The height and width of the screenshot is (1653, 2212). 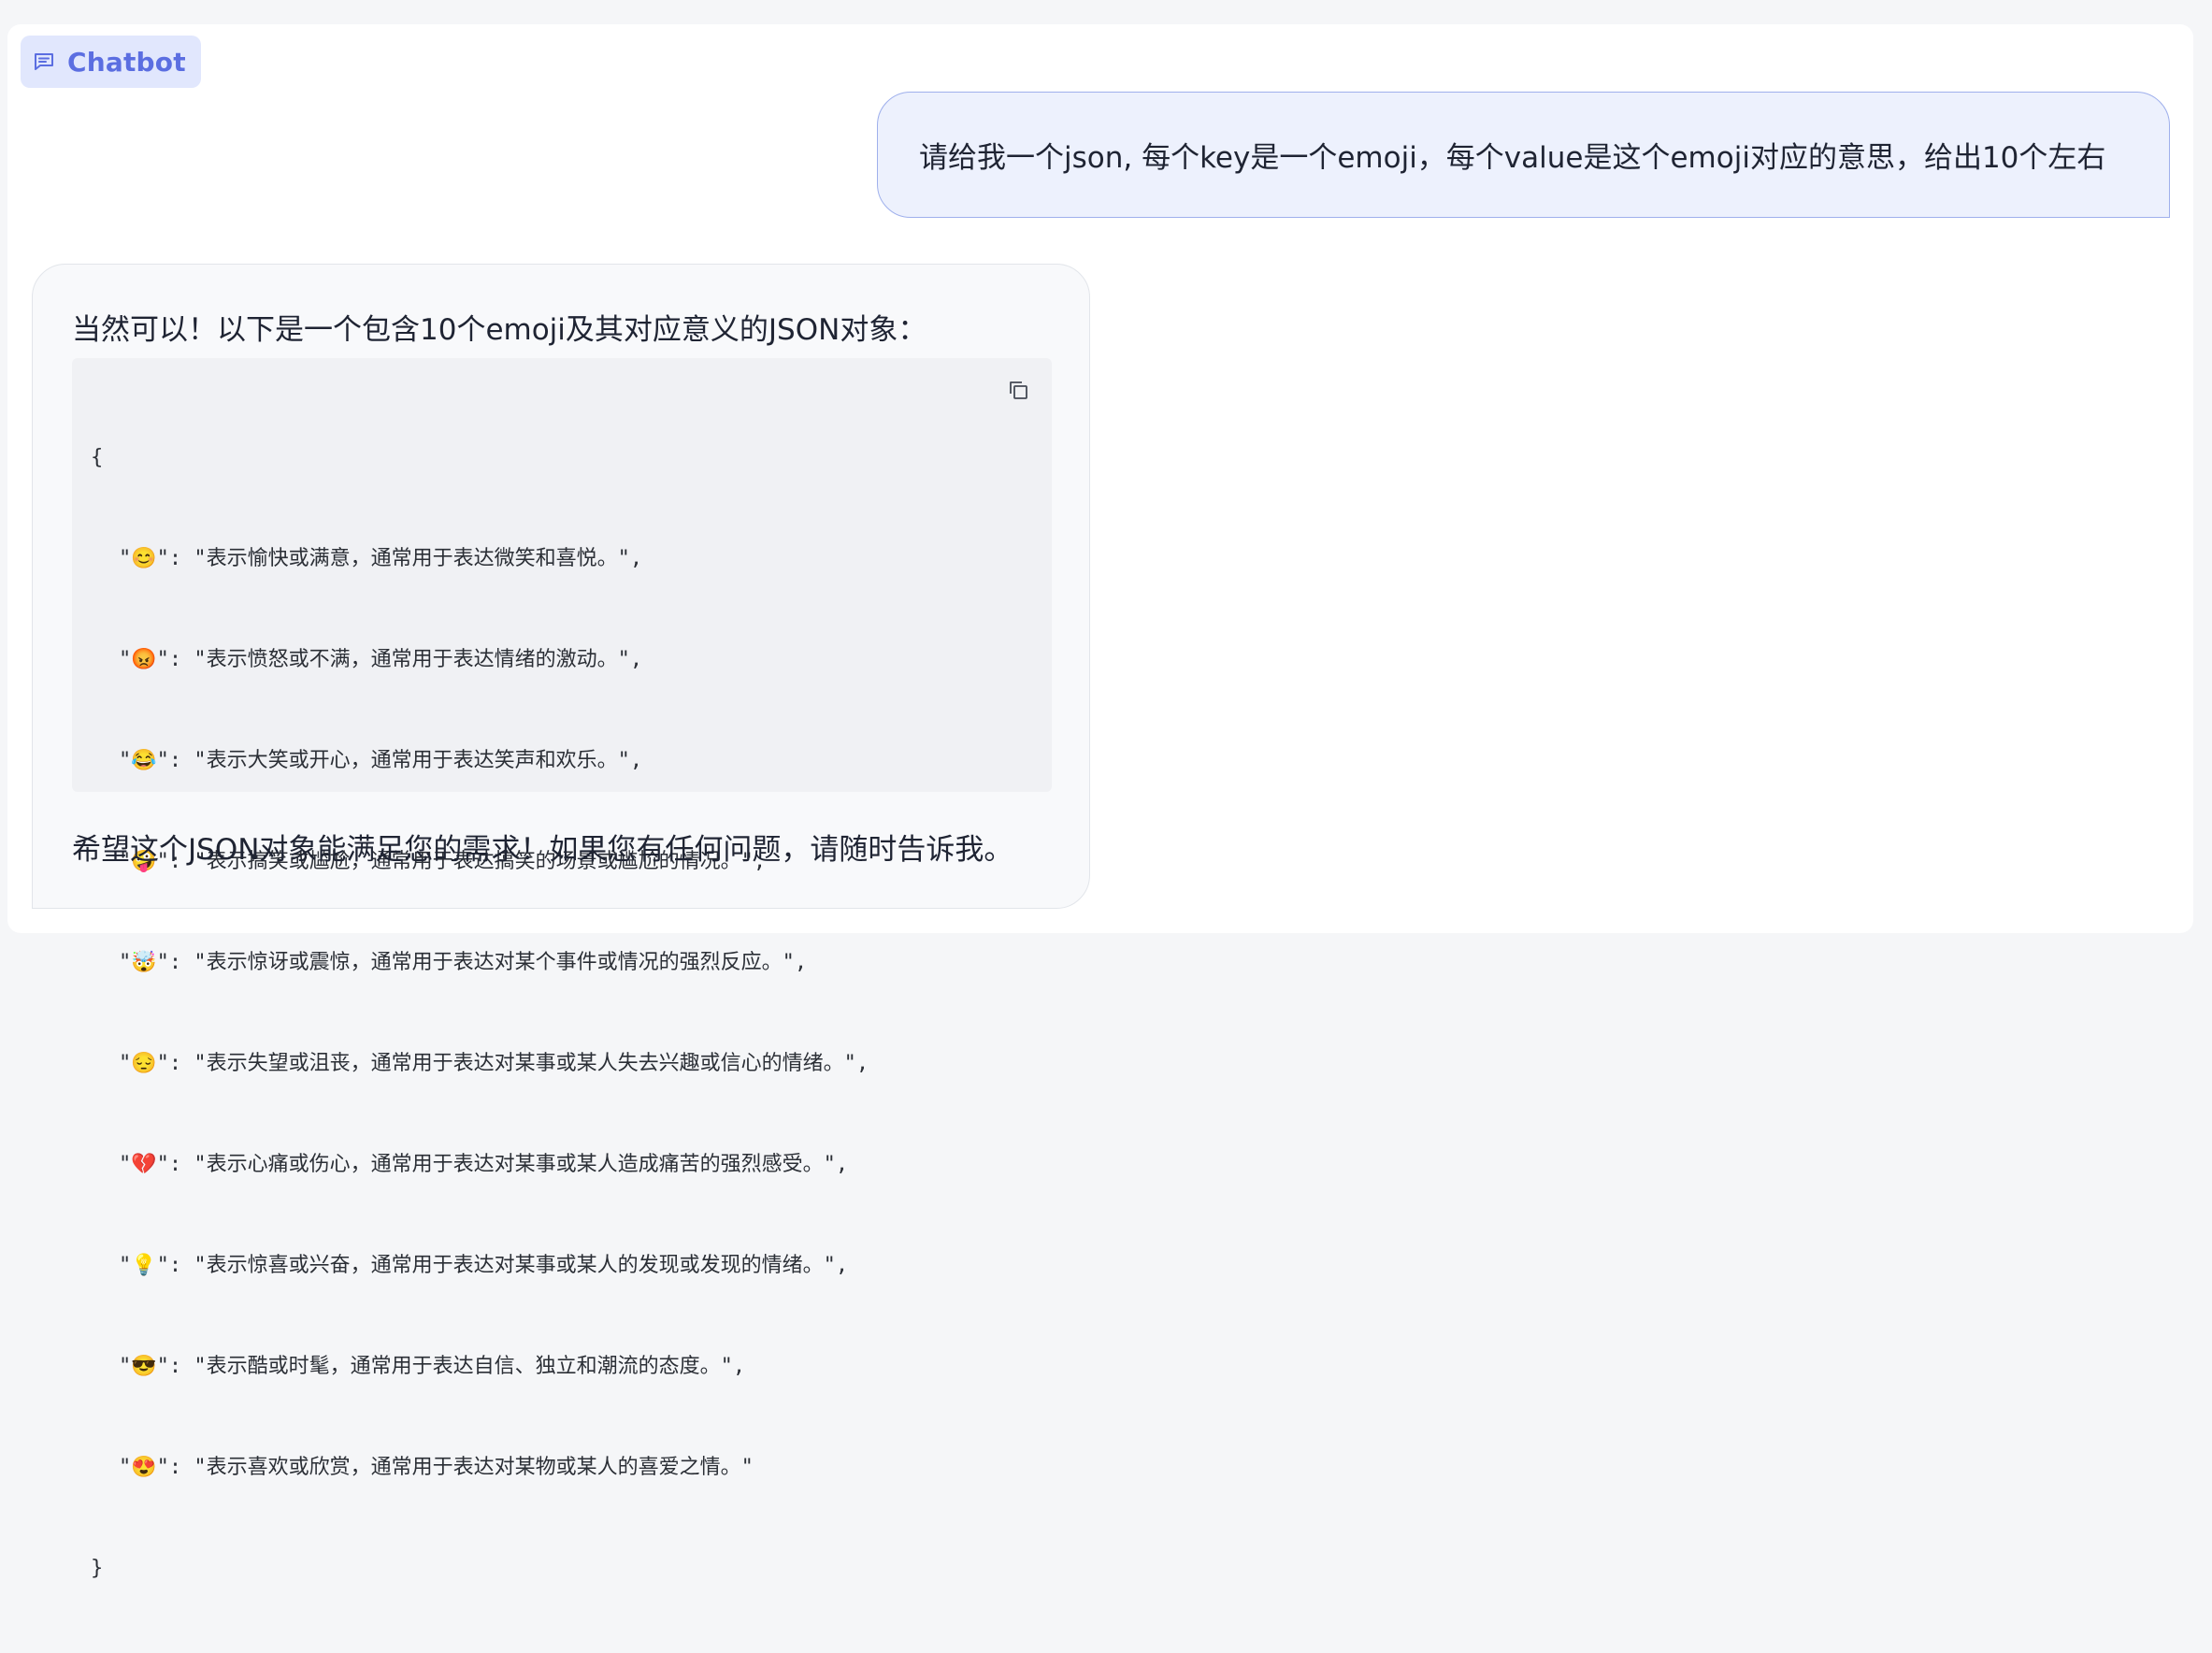 What do you see at coordinates (381, 760) in the screenshot?
I see `code-line-text: "😂": "表示大笑或开心，通常用于表达笑声和欢乐。",` at bounding box center [381, 760].